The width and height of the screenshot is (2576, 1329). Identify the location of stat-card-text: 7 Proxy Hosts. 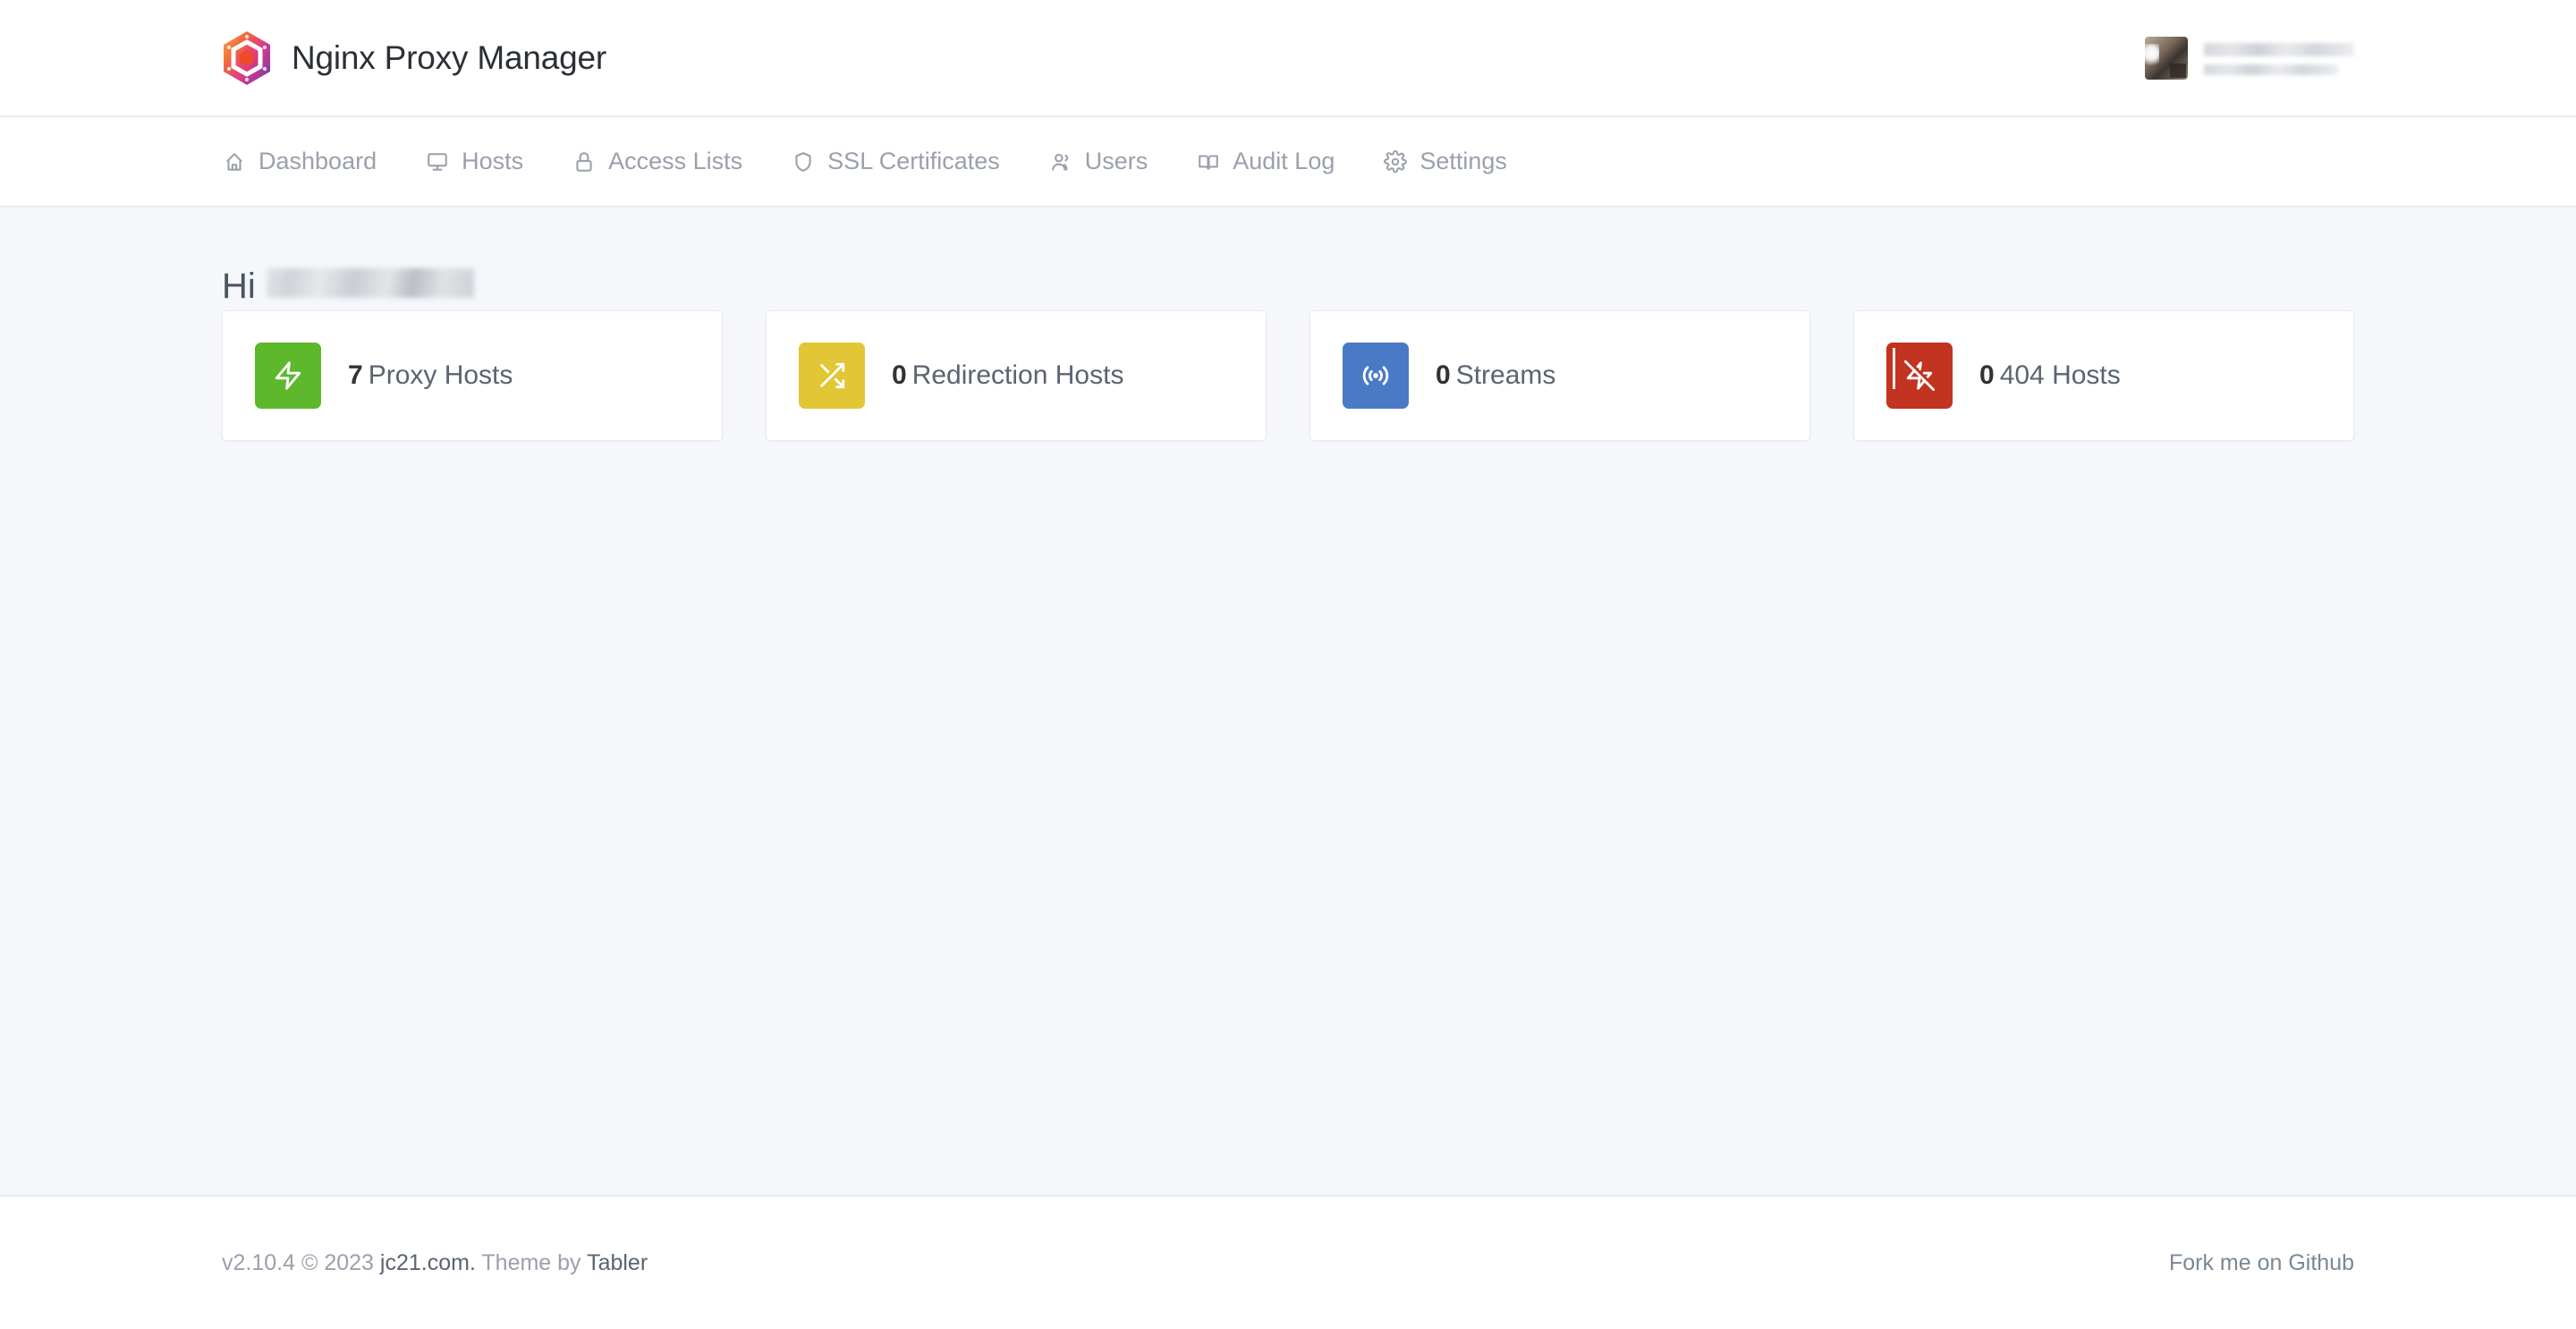
(430, 375).